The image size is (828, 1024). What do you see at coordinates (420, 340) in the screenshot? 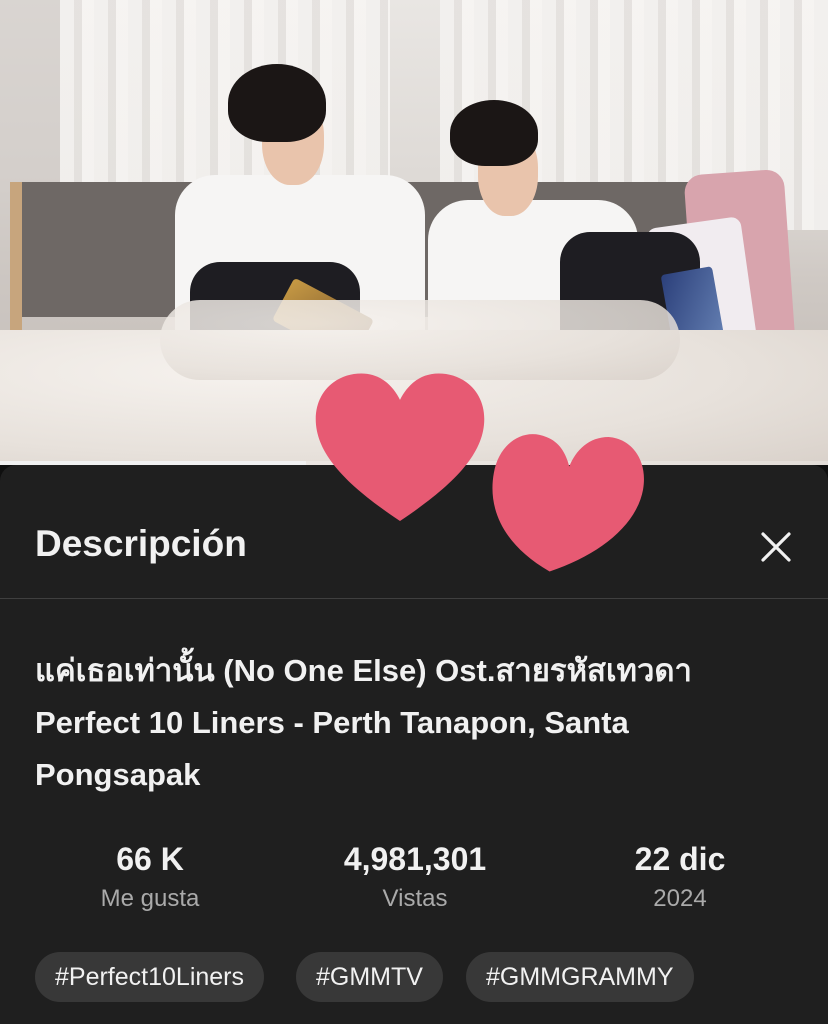
I see `blanket-fold` at bounding box center [420, 340].